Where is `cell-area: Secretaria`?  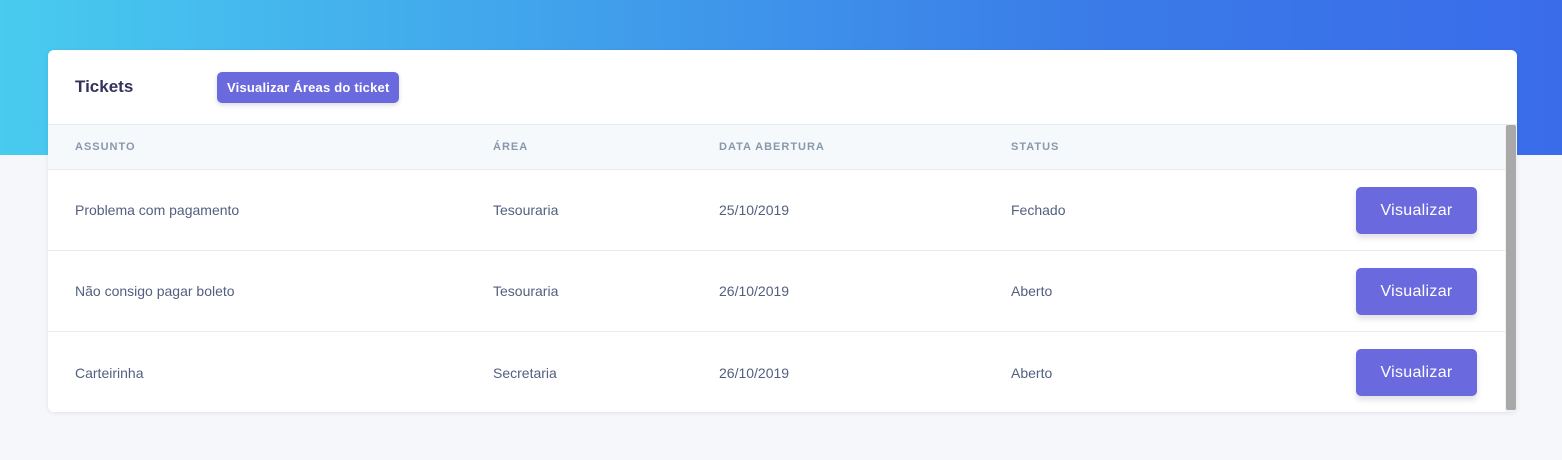
cell-area: Secretaria is located at coordinates (525, 372).